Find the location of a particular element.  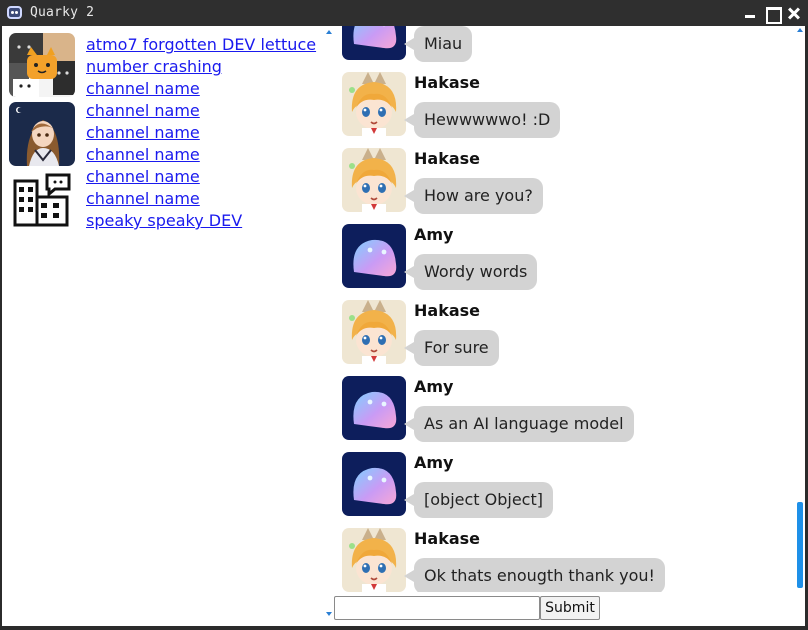

message-item: Hakase How are you? is located at coordinates (562, 186).